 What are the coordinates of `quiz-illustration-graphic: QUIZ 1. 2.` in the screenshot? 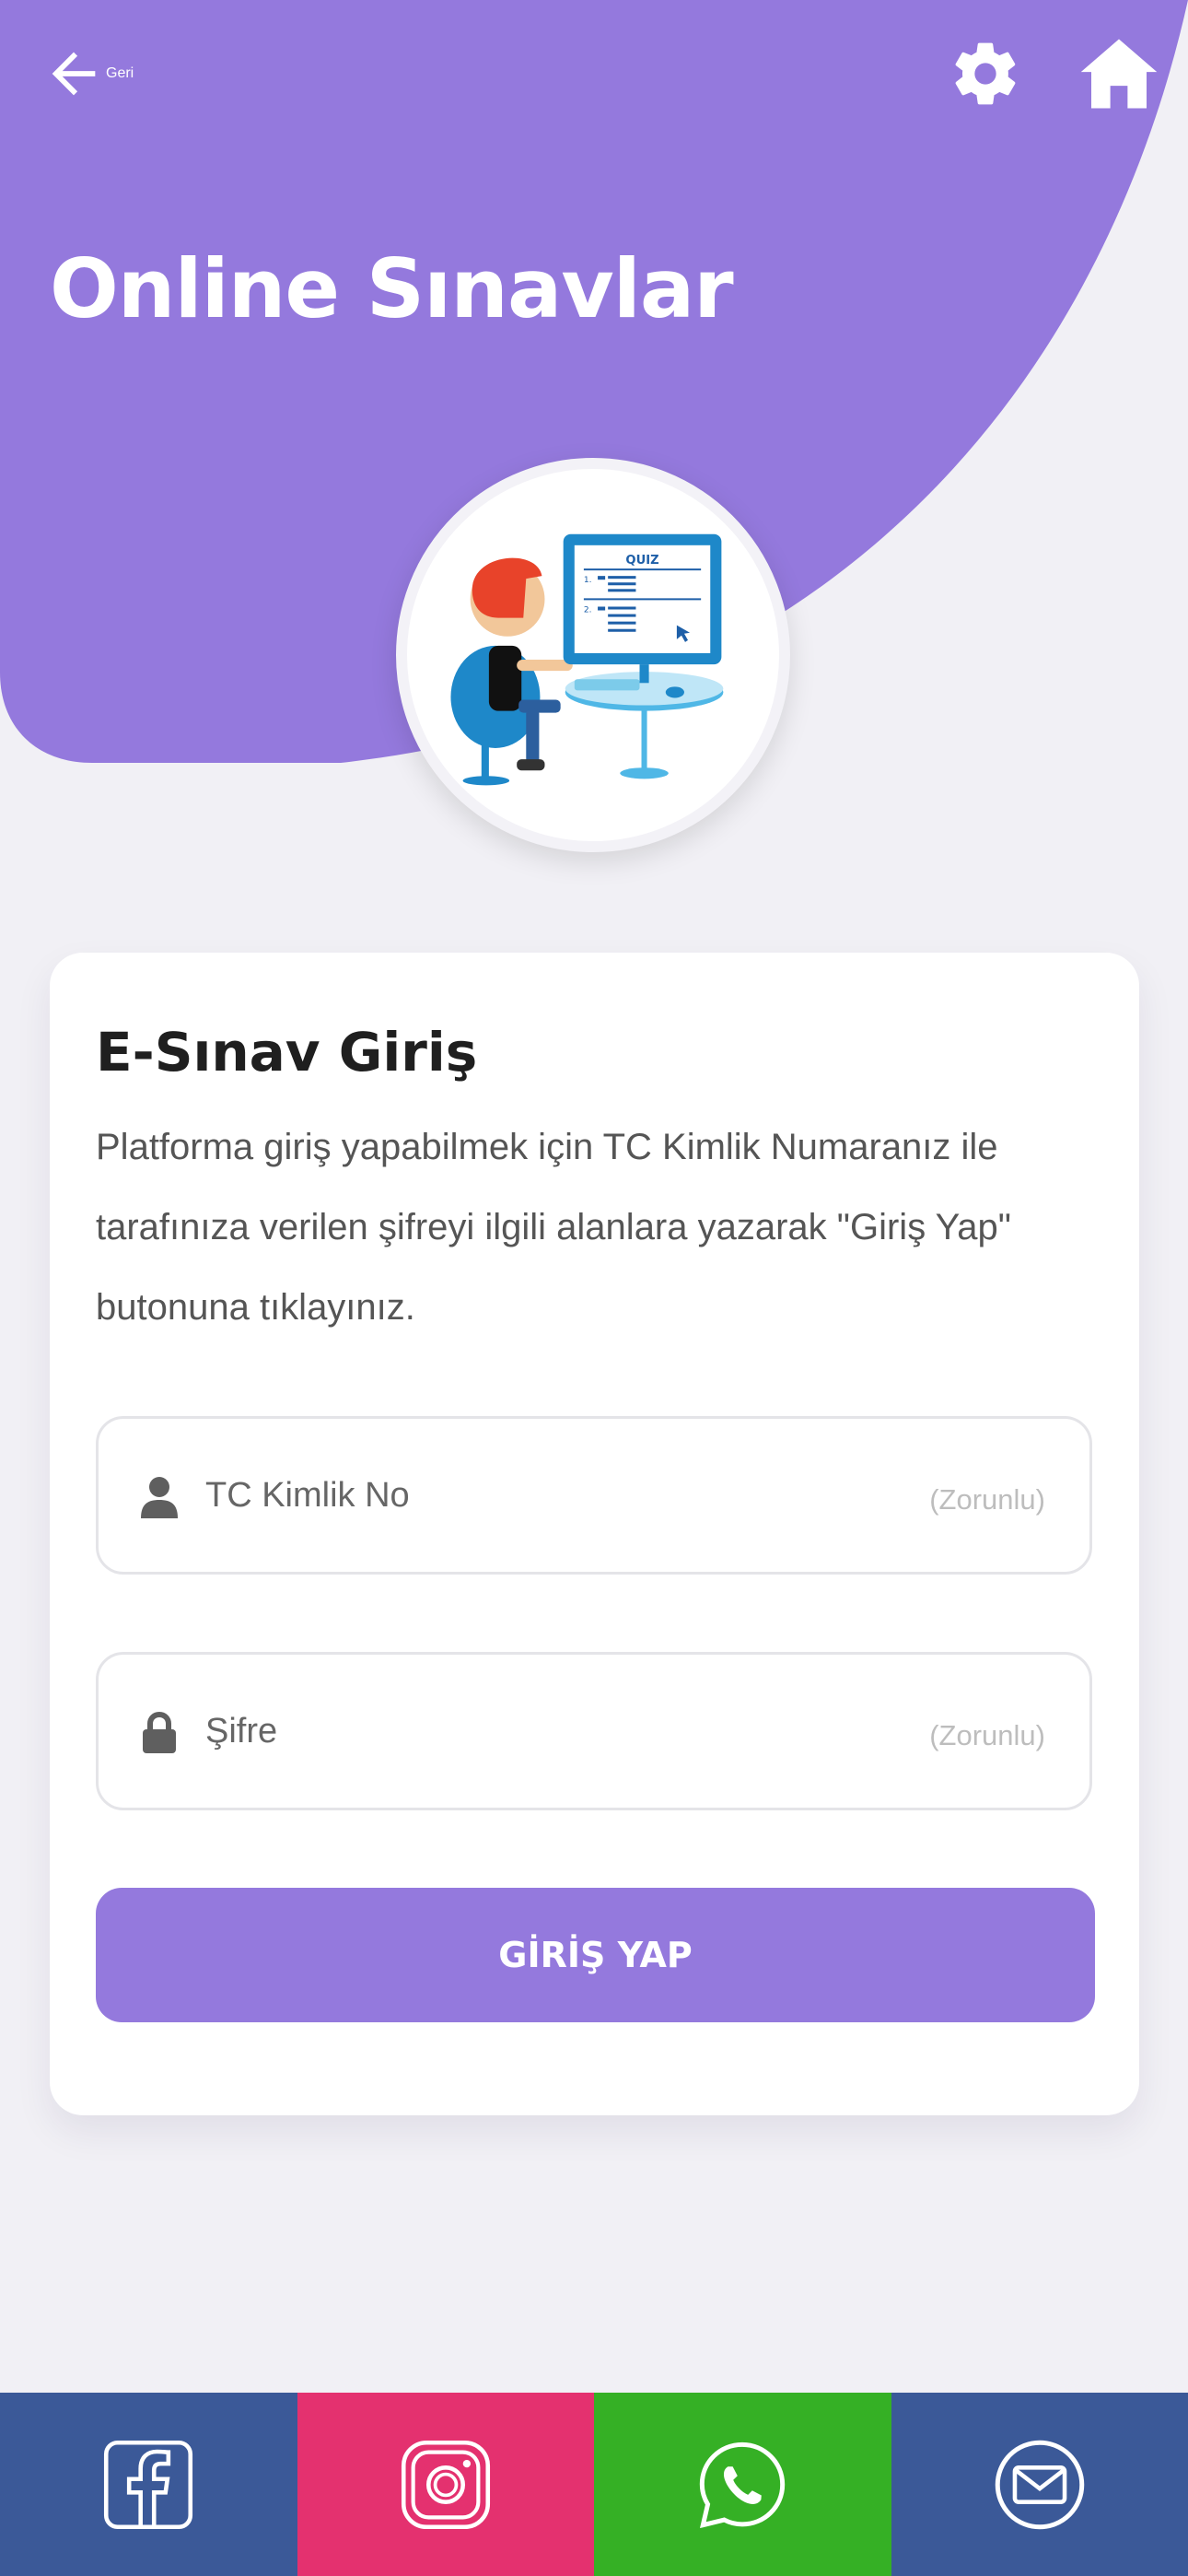 It's located at (587, 659).